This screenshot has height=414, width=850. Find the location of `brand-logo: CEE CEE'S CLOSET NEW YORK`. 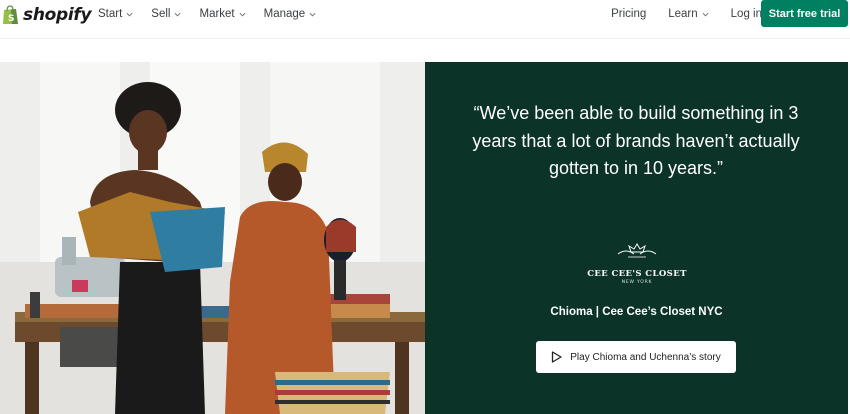

brand-logo: CEE CEE'S CLOSET NEW YORK is located at coordinates (637, 263).